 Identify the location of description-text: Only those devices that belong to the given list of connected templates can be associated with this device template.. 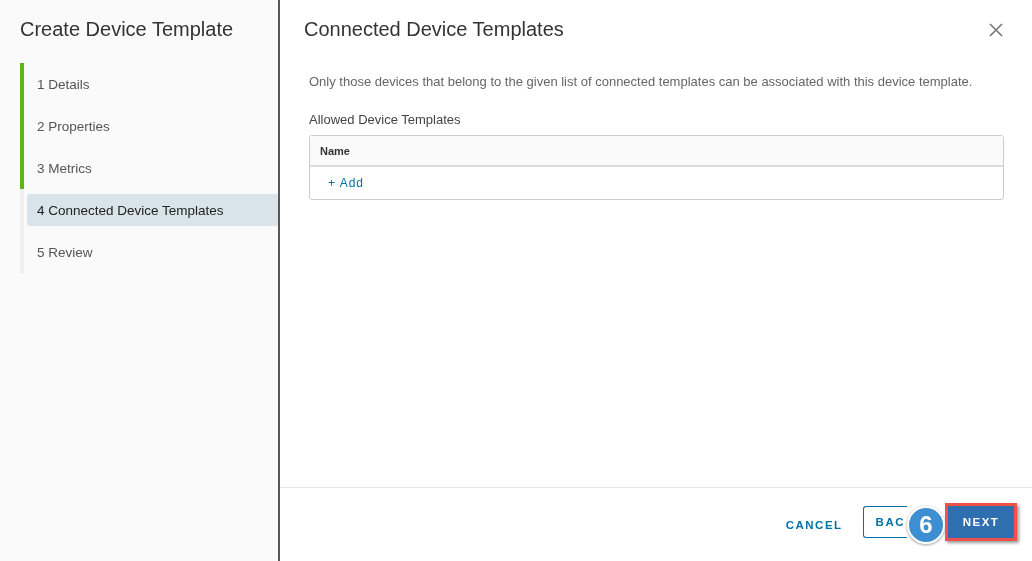
(641, 82).